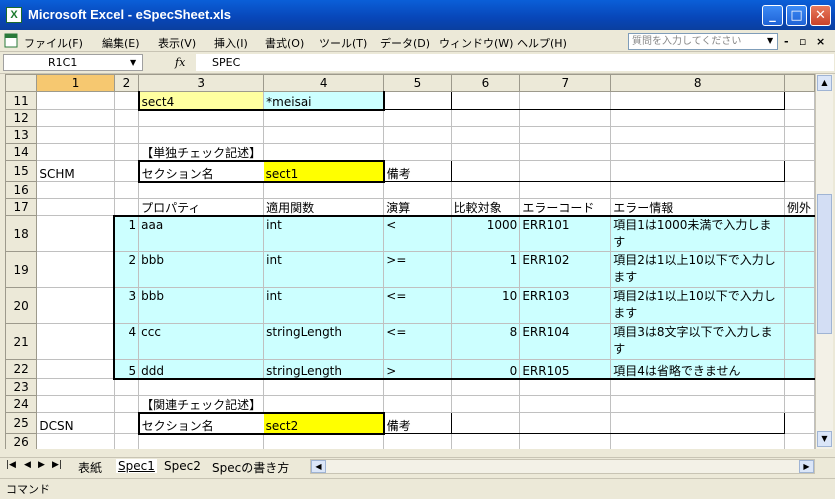  I want to click on doc-minimize-icon: -, so click(786, 41).